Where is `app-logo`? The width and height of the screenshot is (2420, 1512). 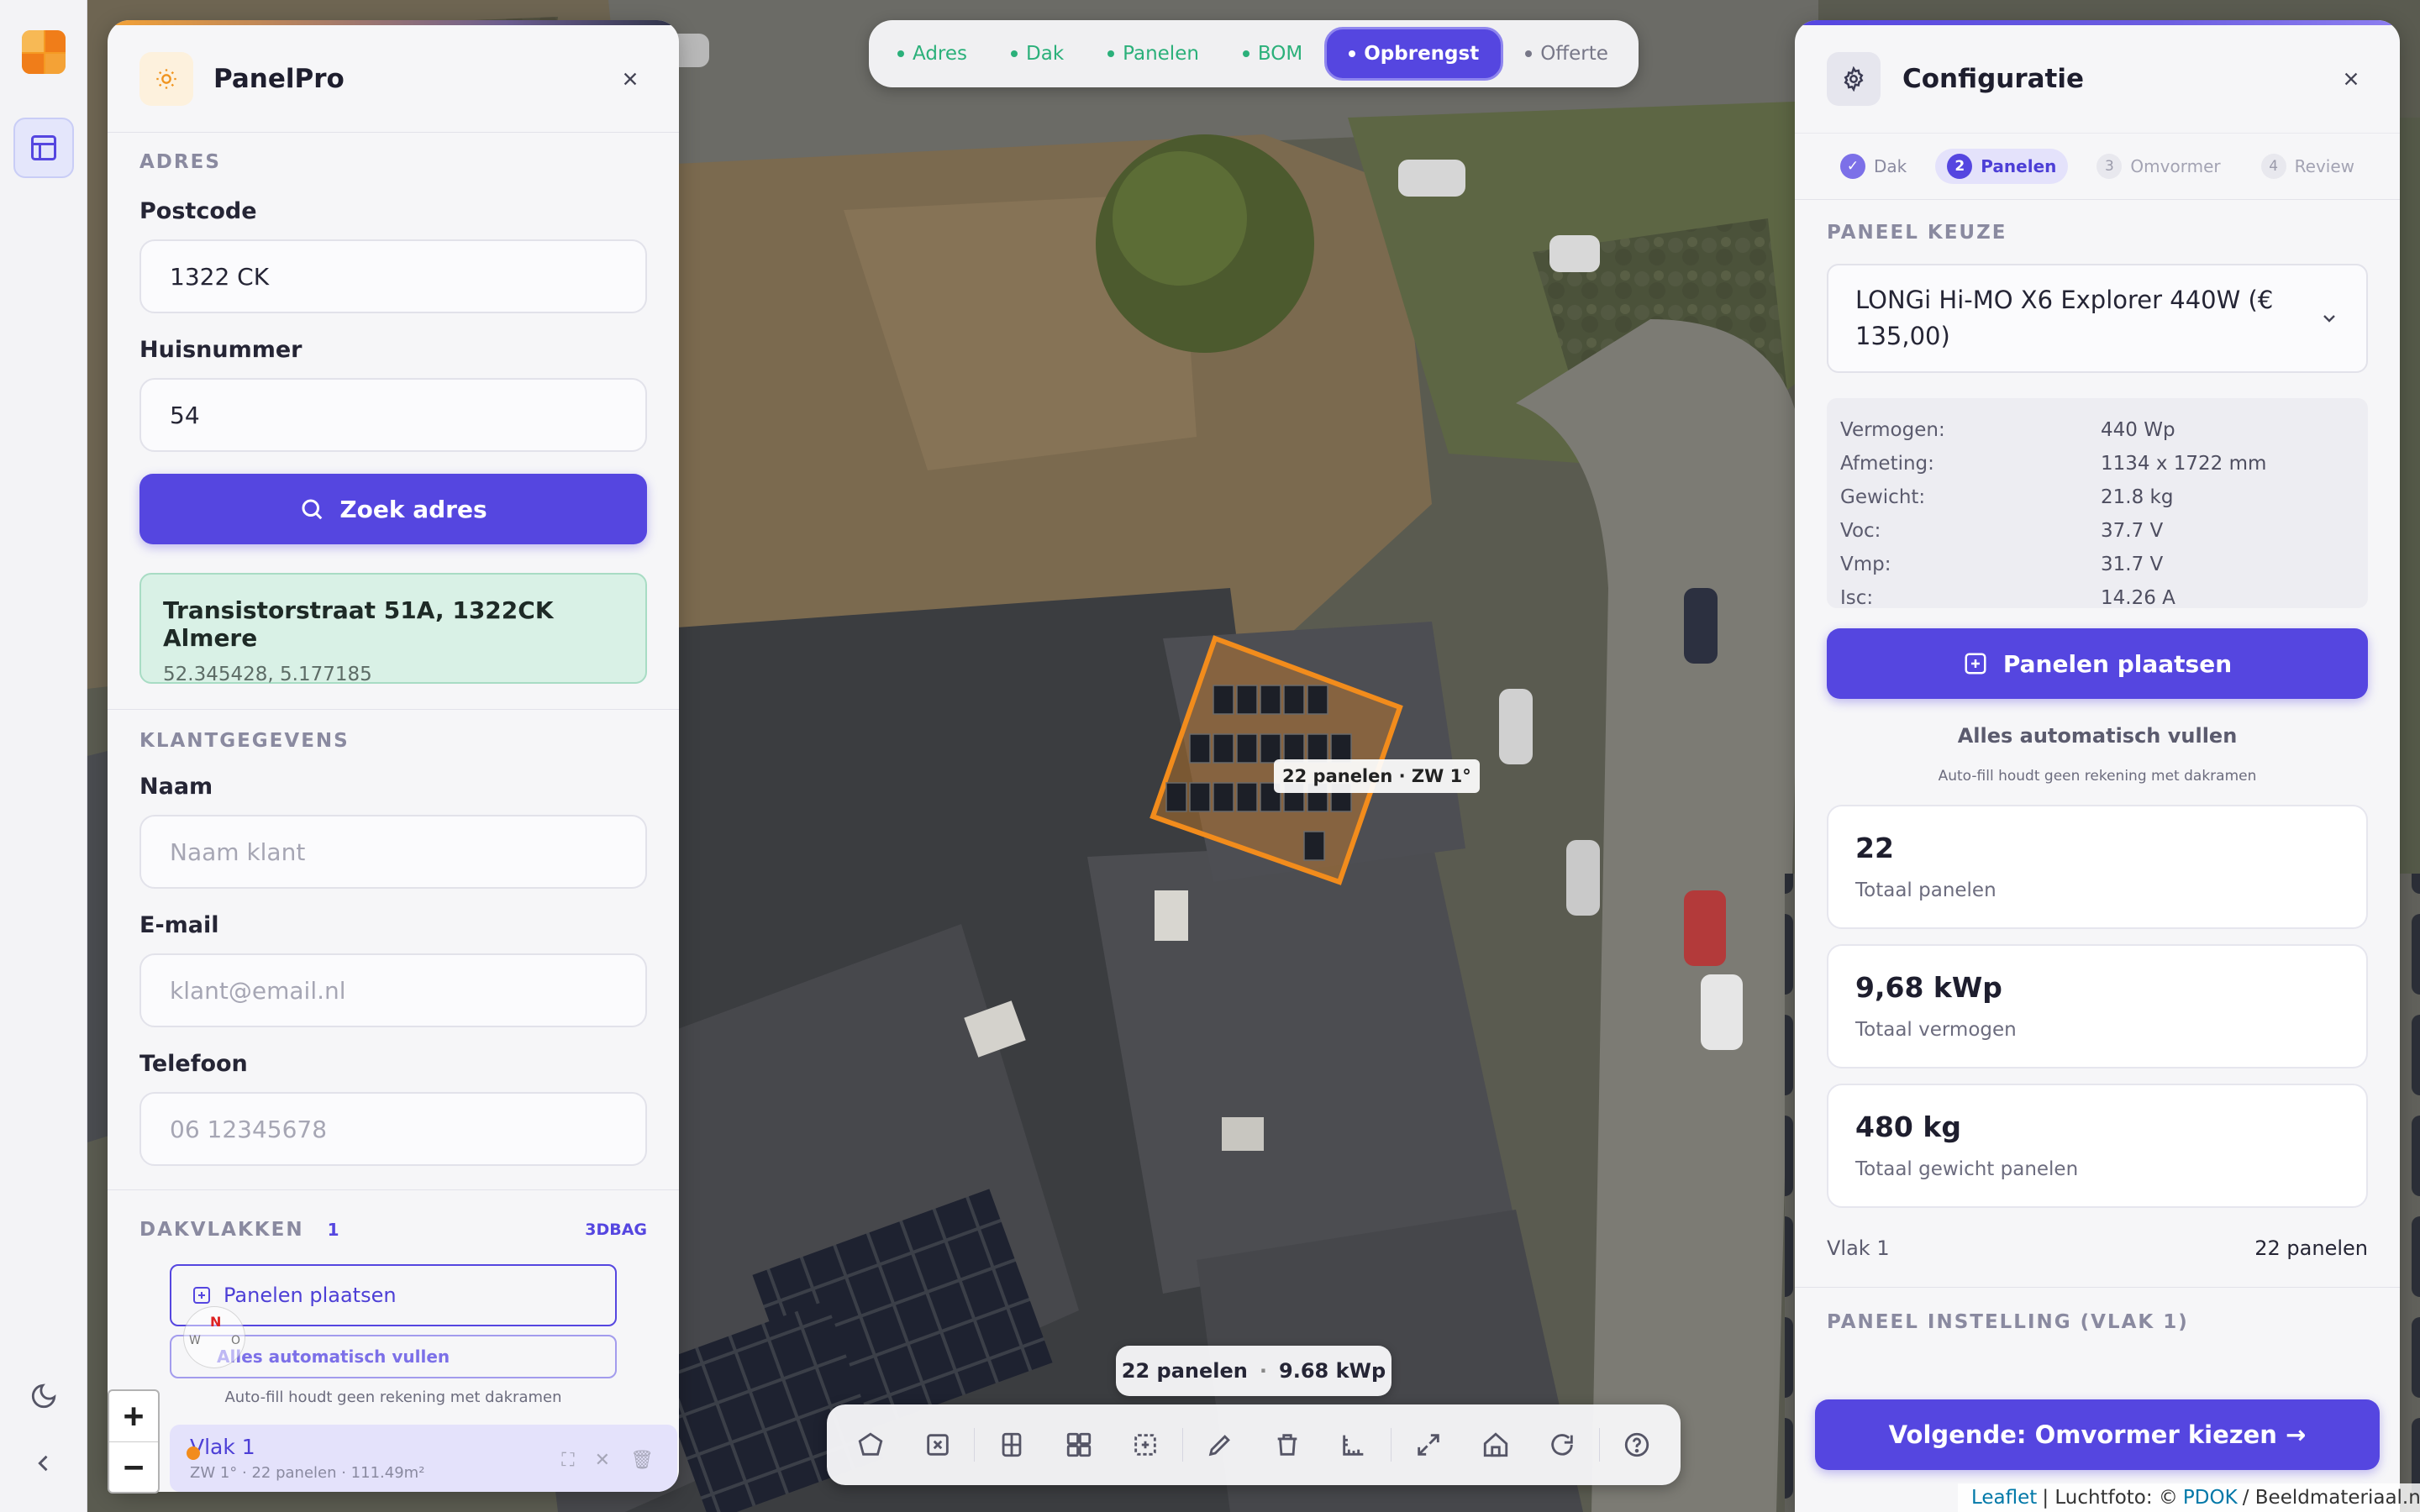 app-logo is located at coordinates (44, 52).